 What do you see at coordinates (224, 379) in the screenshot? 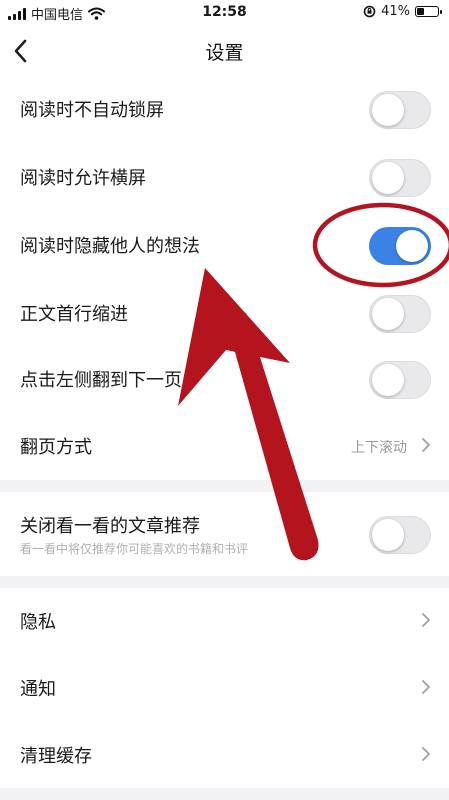
I see `setting-row-tap-left-next-page: 点击左侧翻到下一页` at bounding box center [224, 379].